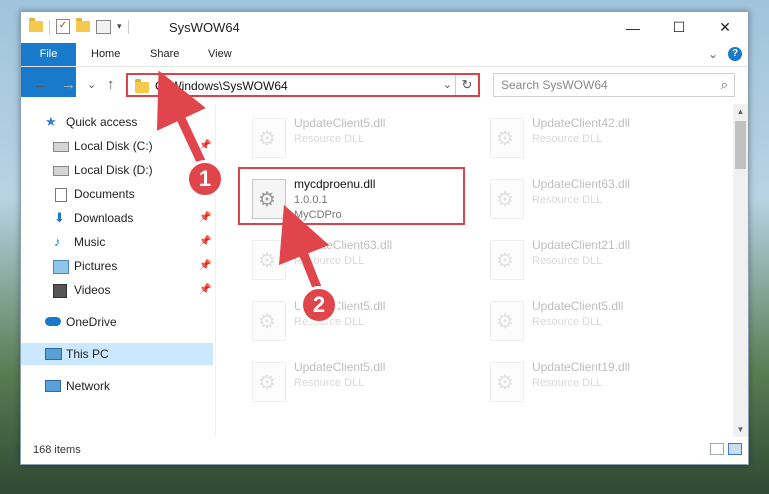  Describe the element at coordinates (243, 182) in the screenshot. I see `callout-arrows` at that location.